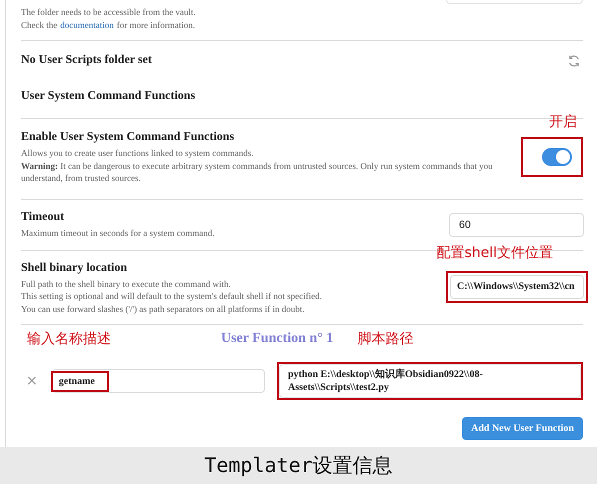  Describe the element at coordinates (39, 25) in the screenshot. I see `description: Check the` at that location.